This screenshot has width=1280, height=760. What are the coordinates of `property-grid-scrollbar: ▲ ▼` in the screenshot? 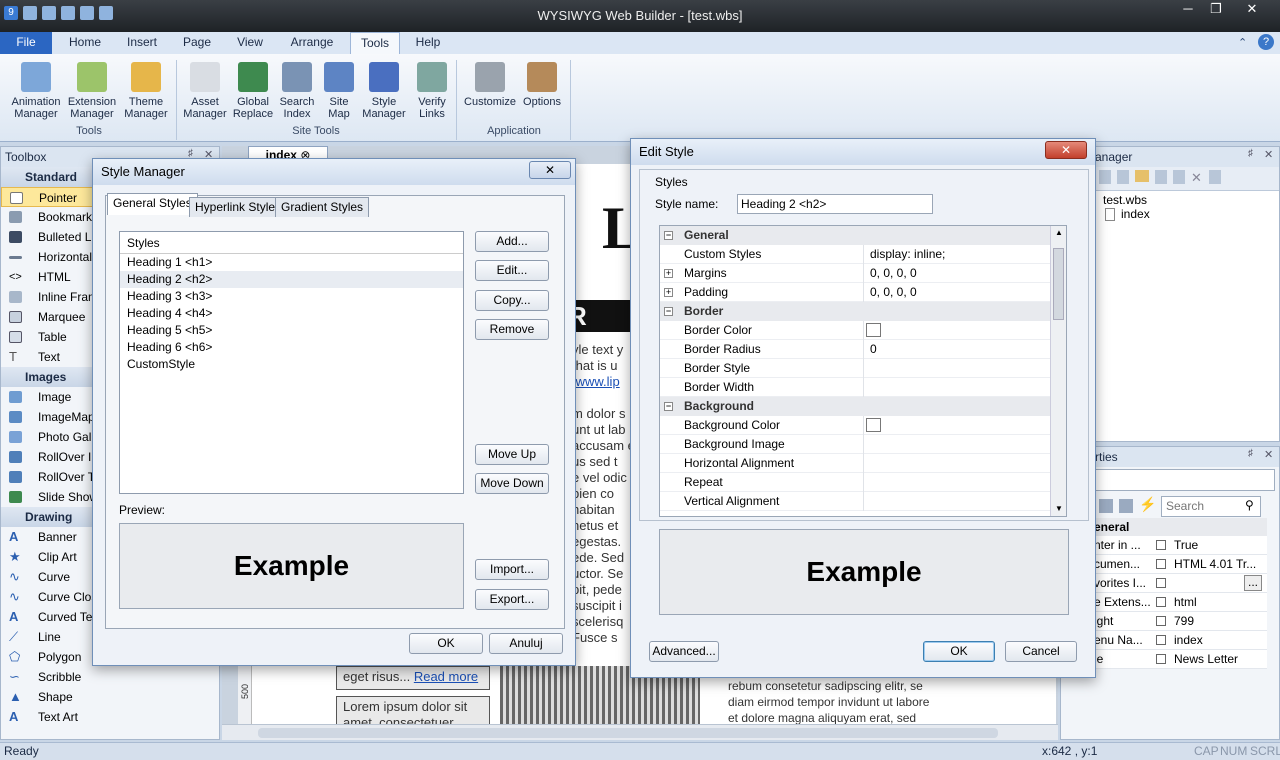 It's located at (1058, 371).